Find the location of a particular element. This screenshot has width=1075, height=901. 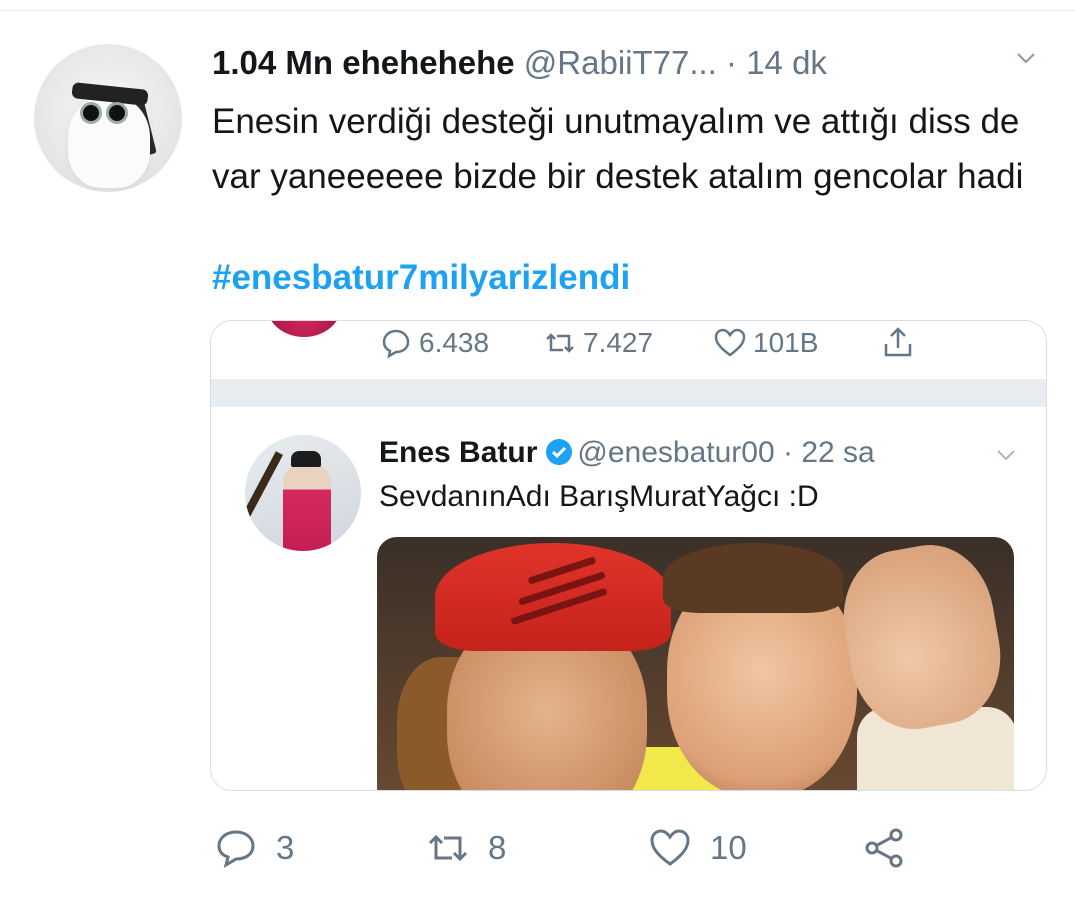

reply-count: 3 is located at coordinates (285, 847).